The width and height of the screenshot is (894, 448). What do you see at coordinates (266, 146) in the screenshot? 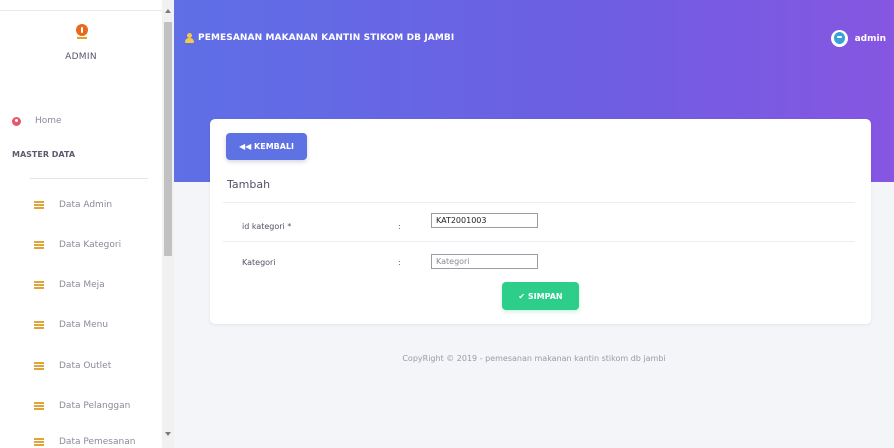
I see `back-button: ◀◀ KEMBALI` at bounding box center [266, 146].